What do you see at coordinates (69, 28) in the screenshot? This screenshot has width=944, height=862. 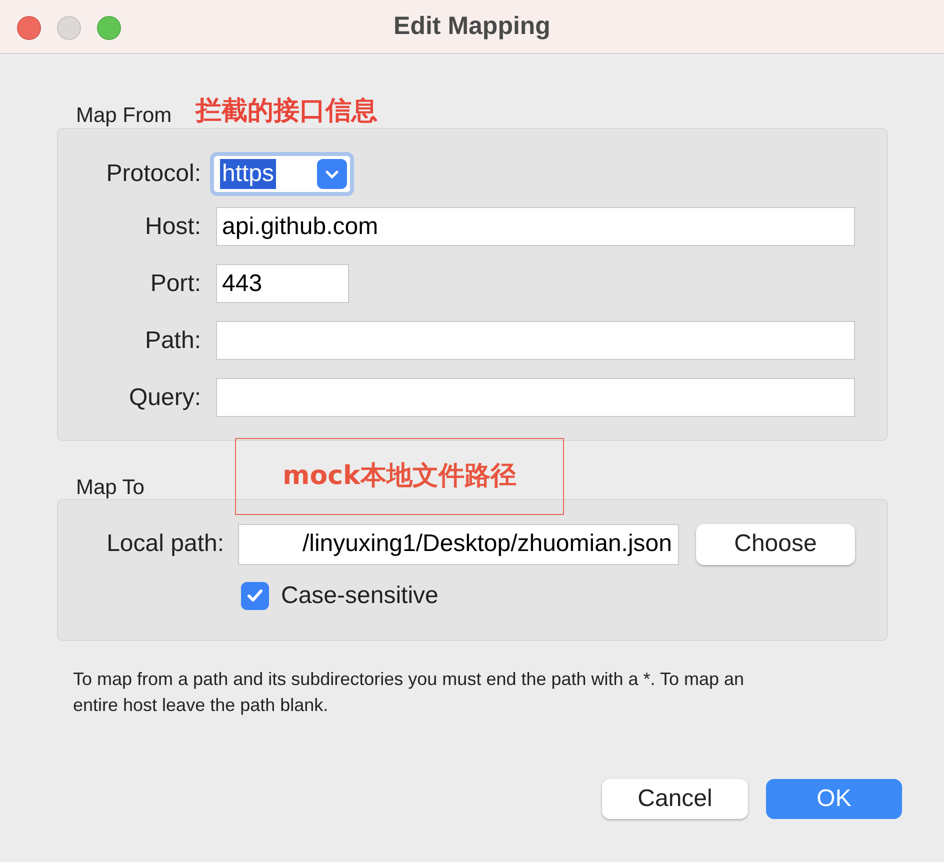 I see `minimize-icon` at bounding box center [69, 28].